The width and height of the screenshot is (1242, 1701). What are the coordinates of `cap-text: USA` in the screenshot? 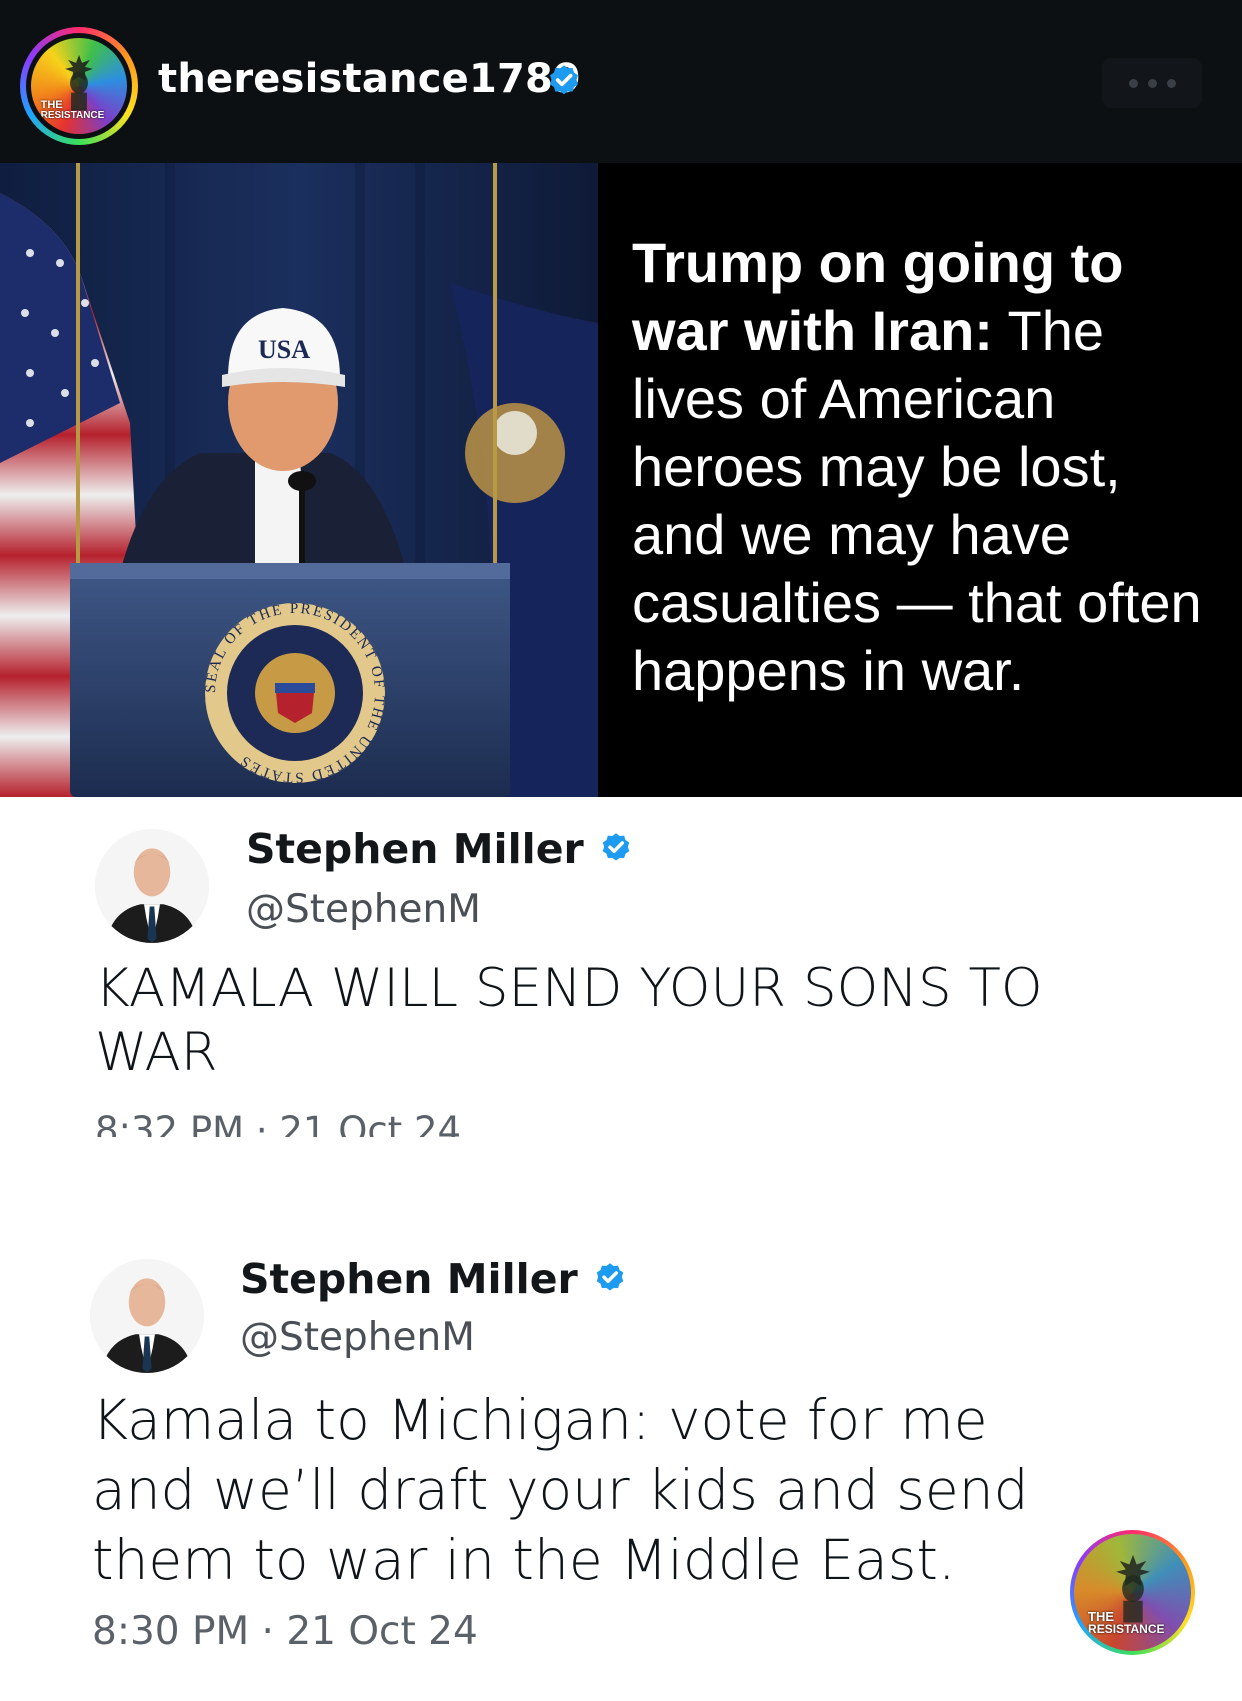 It's located at (284, 349).